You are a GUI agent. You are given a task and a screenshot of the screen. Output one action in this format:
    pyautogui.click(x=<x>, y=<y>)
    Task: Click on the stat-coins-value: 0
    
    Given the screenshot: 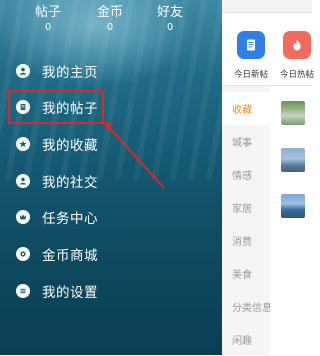 What is the action you would take?
    pyautogui.click(x=110, y=27)
    